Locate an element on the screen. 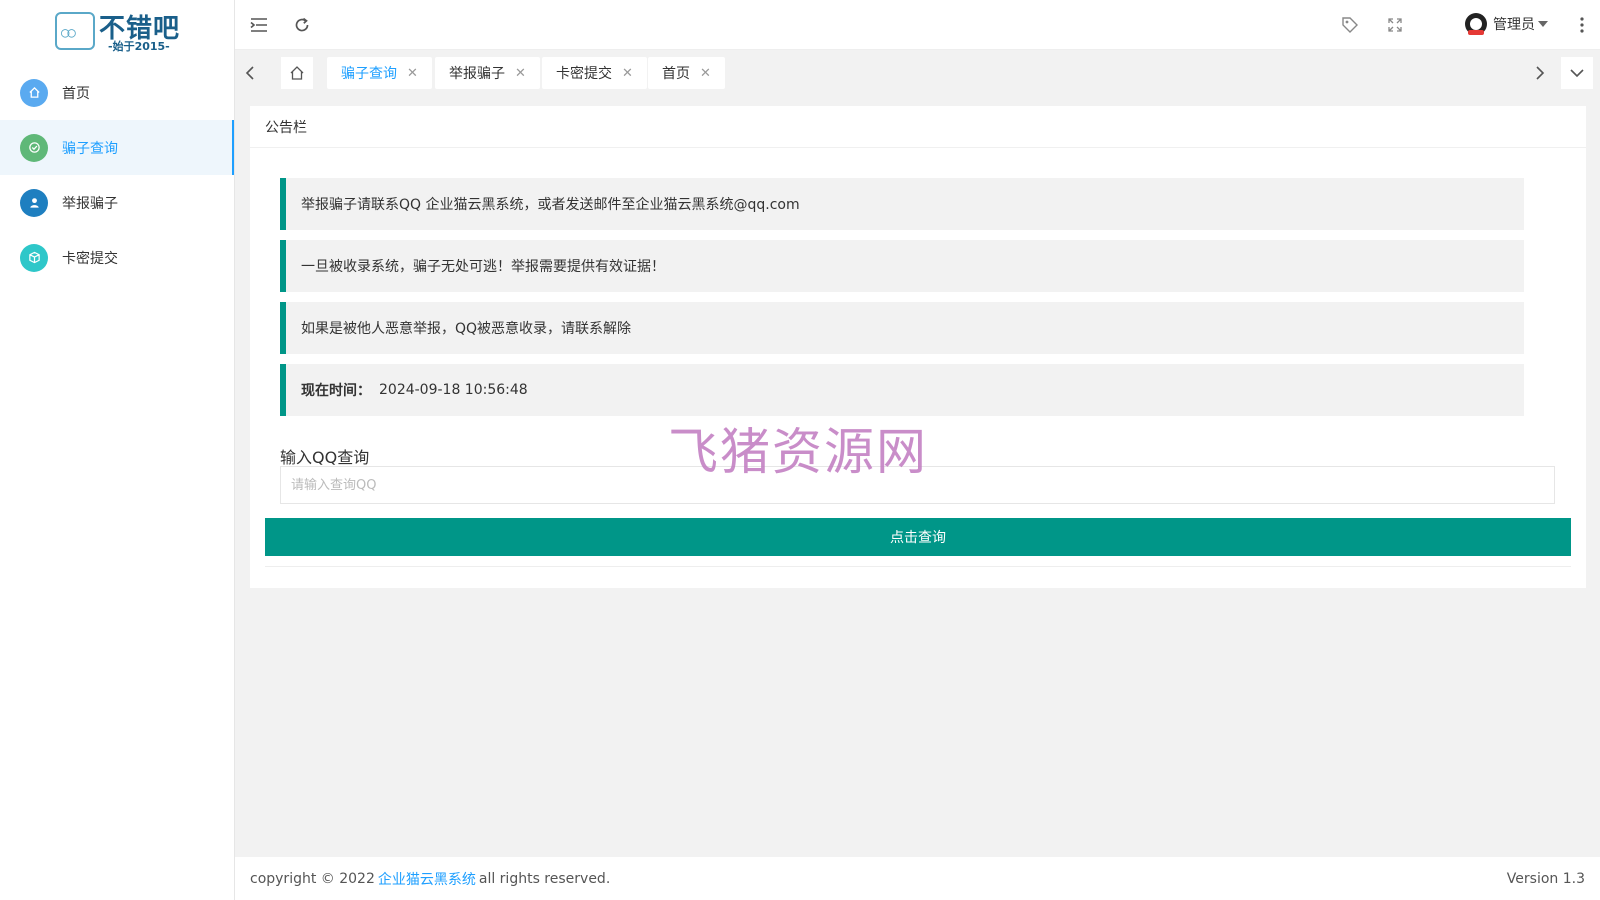 The width and height of the screenshot is (1600, 900). shield-check-icon is located at coordinates (34, 147).